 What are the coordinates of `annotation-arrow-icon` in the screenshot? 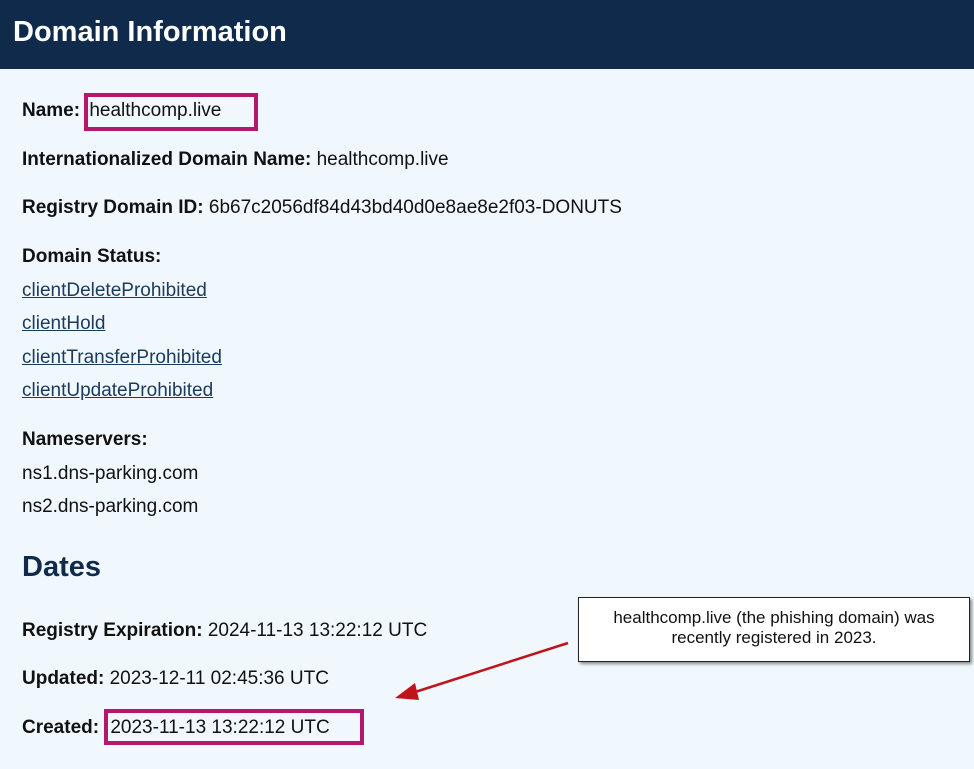 It's located at (482, 670).